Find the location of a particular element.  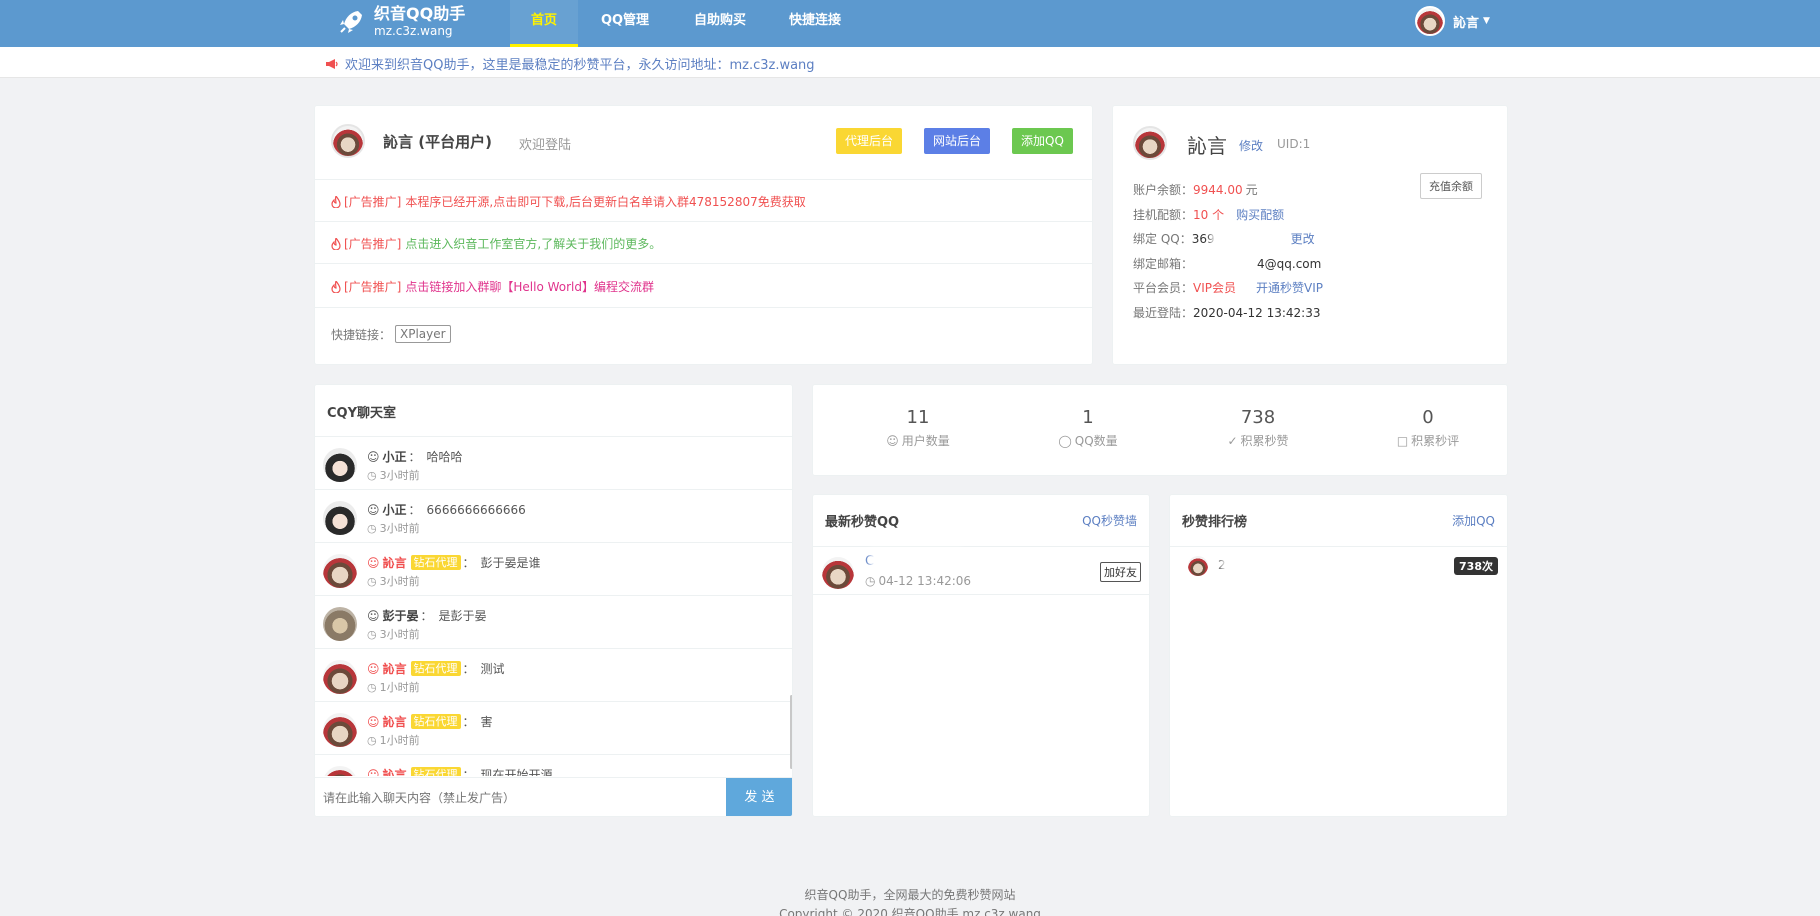

ad-item: [广告推广] 点击链接加入群聊【Hello World】编程交流群 is located at coordinates (492, 286).